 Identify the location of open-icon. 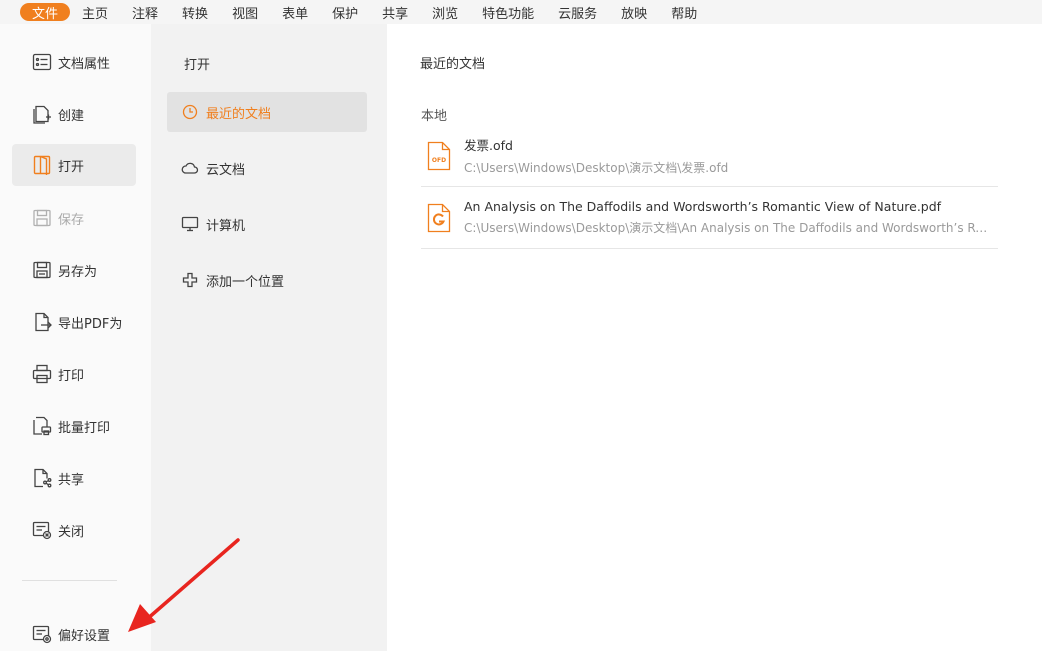
(42, 165).